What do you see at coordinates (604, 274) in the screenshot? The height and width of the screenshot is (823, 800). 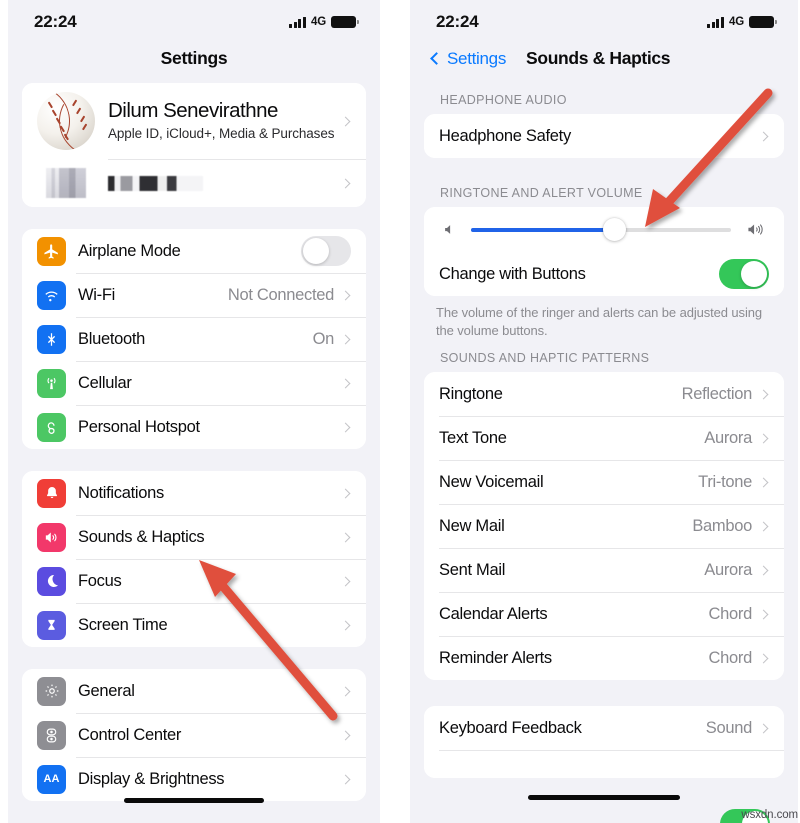 I see `row-change-with-buttons: Change with Buttons` at bounding box center [604, 274].